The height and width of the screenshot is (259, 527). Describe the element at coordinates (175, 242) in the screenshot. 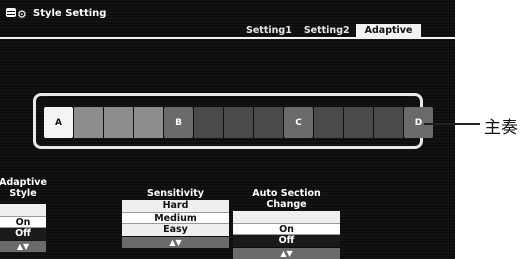

I see `sensitivity-arrows: ▲▼` at that location.